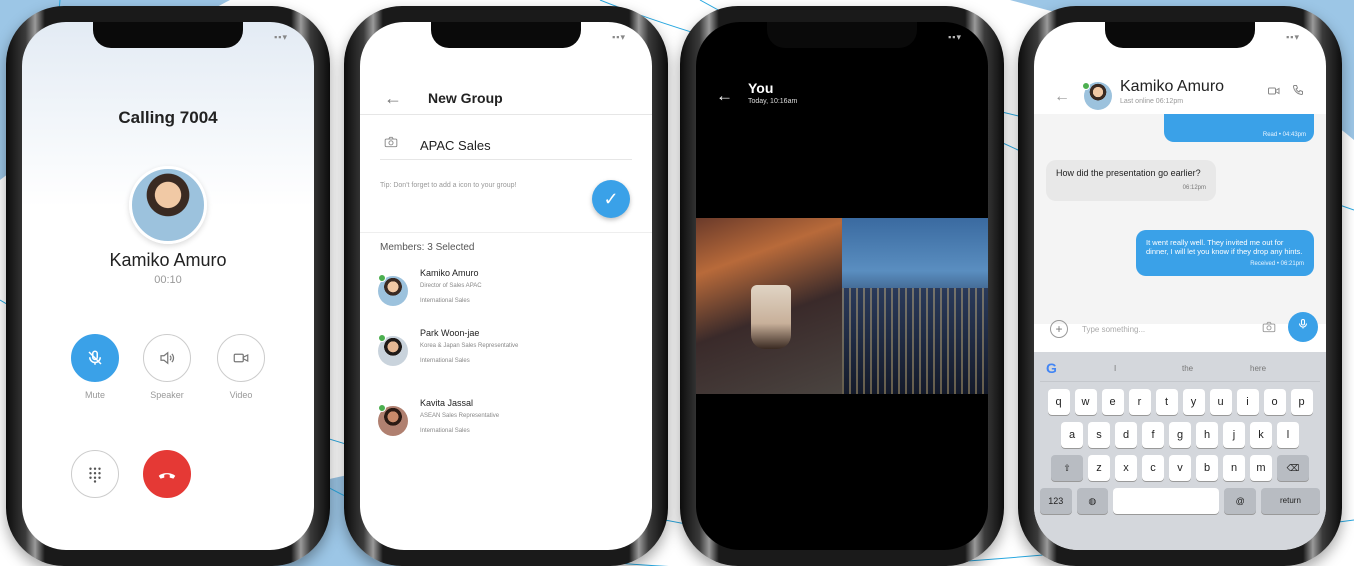  I want to click on page-title: New Group, so click(465, 98).